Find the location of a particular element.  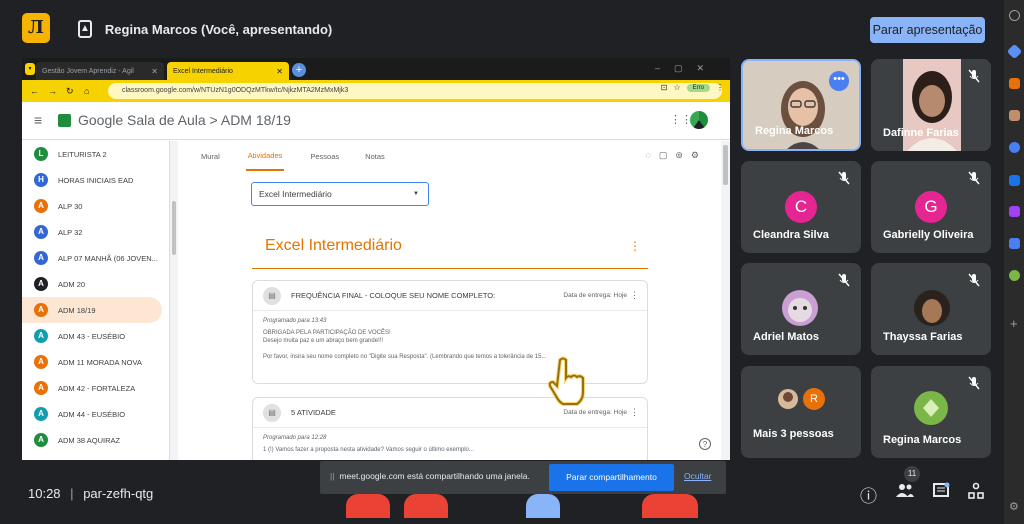

home-icon: ⌂ is located at coordinates (89, 91).